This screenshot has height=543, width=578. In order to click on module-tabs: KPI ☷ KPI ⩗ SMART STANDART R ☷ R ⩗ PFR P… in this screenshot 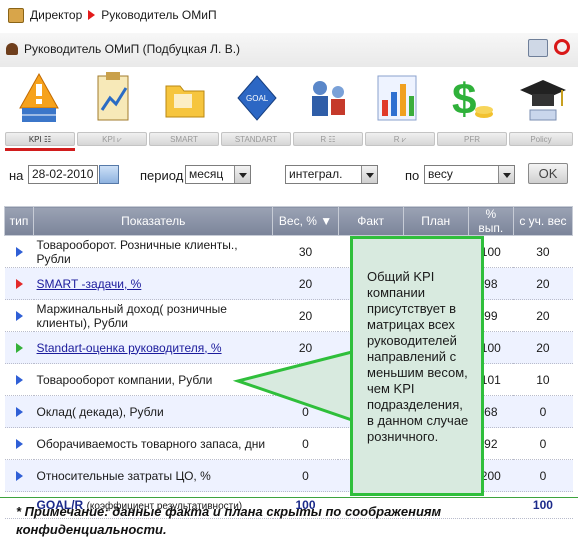, I will do `click(289, 140)`.